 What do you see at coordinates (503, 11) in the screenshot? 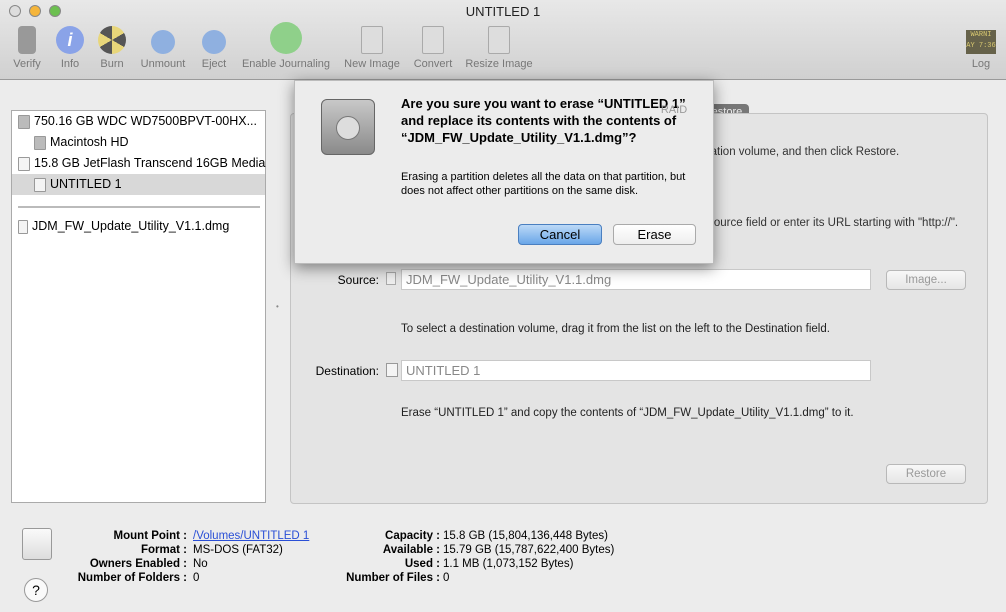
I see `window-title: UNTITLED 1` at bounding box center [503, 11].